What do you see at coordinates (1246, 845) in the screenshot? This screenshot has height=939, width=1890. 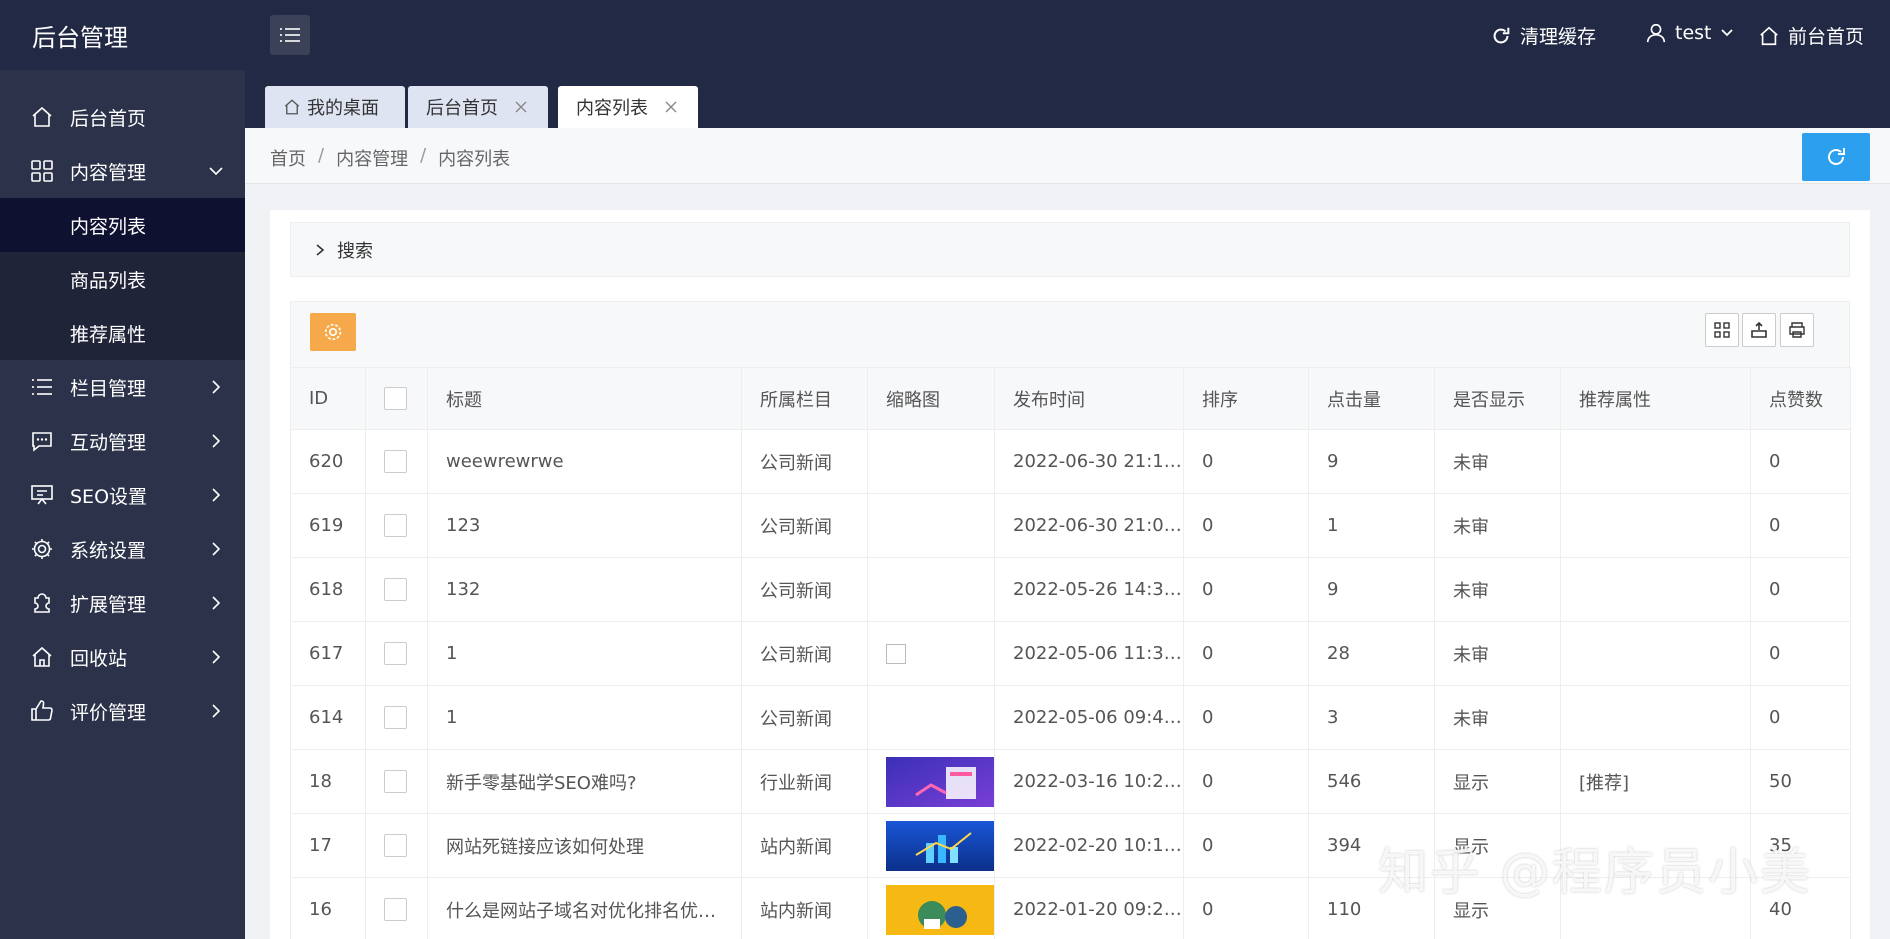 I see `cell-sort: 0` at bounding box center [1246, 845].